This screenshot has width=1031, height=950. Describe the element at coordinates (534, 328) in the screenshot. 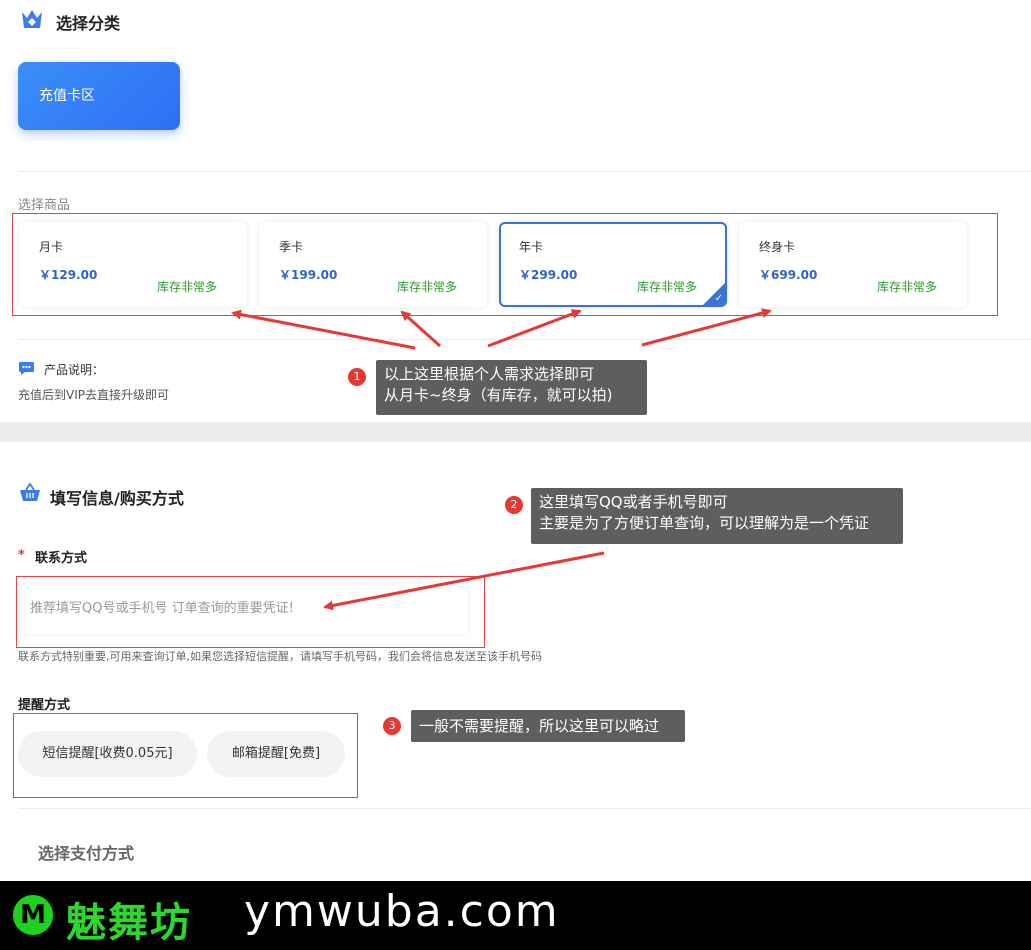

I see `arrow-to-yearly` at that location.